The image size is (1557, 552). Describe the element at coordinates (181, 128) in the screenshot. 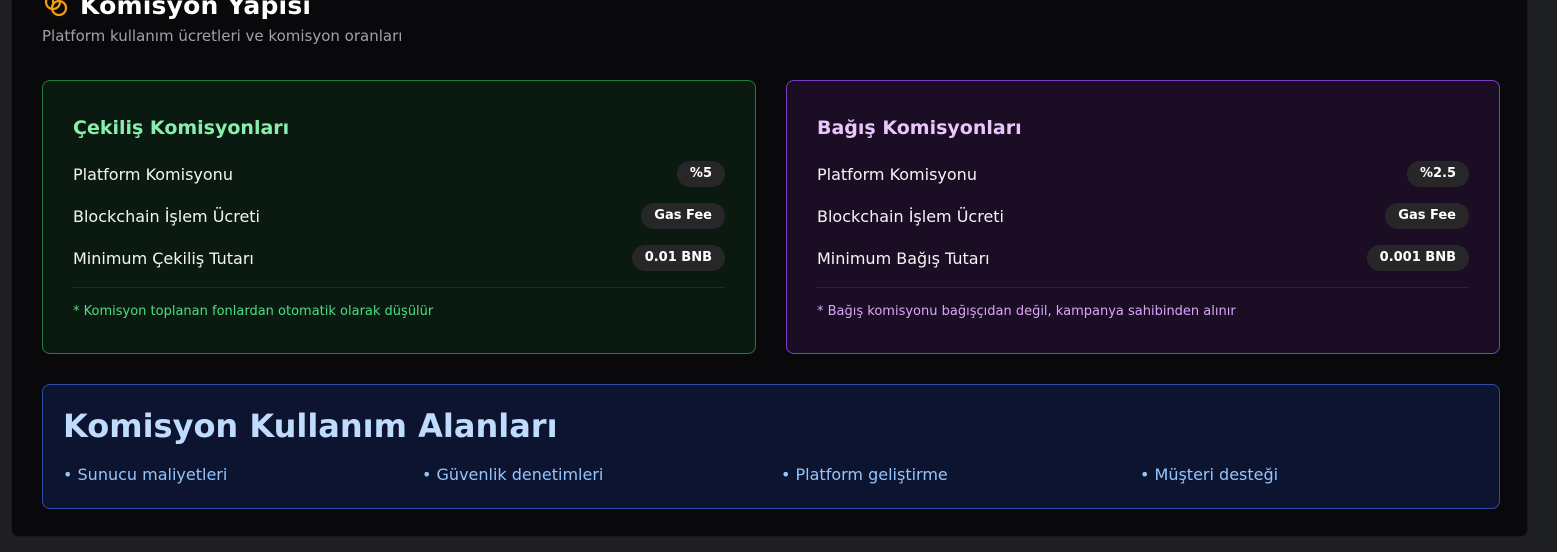

I see `cekilis-card-title: Çekiliş Komisyonları` at that location.